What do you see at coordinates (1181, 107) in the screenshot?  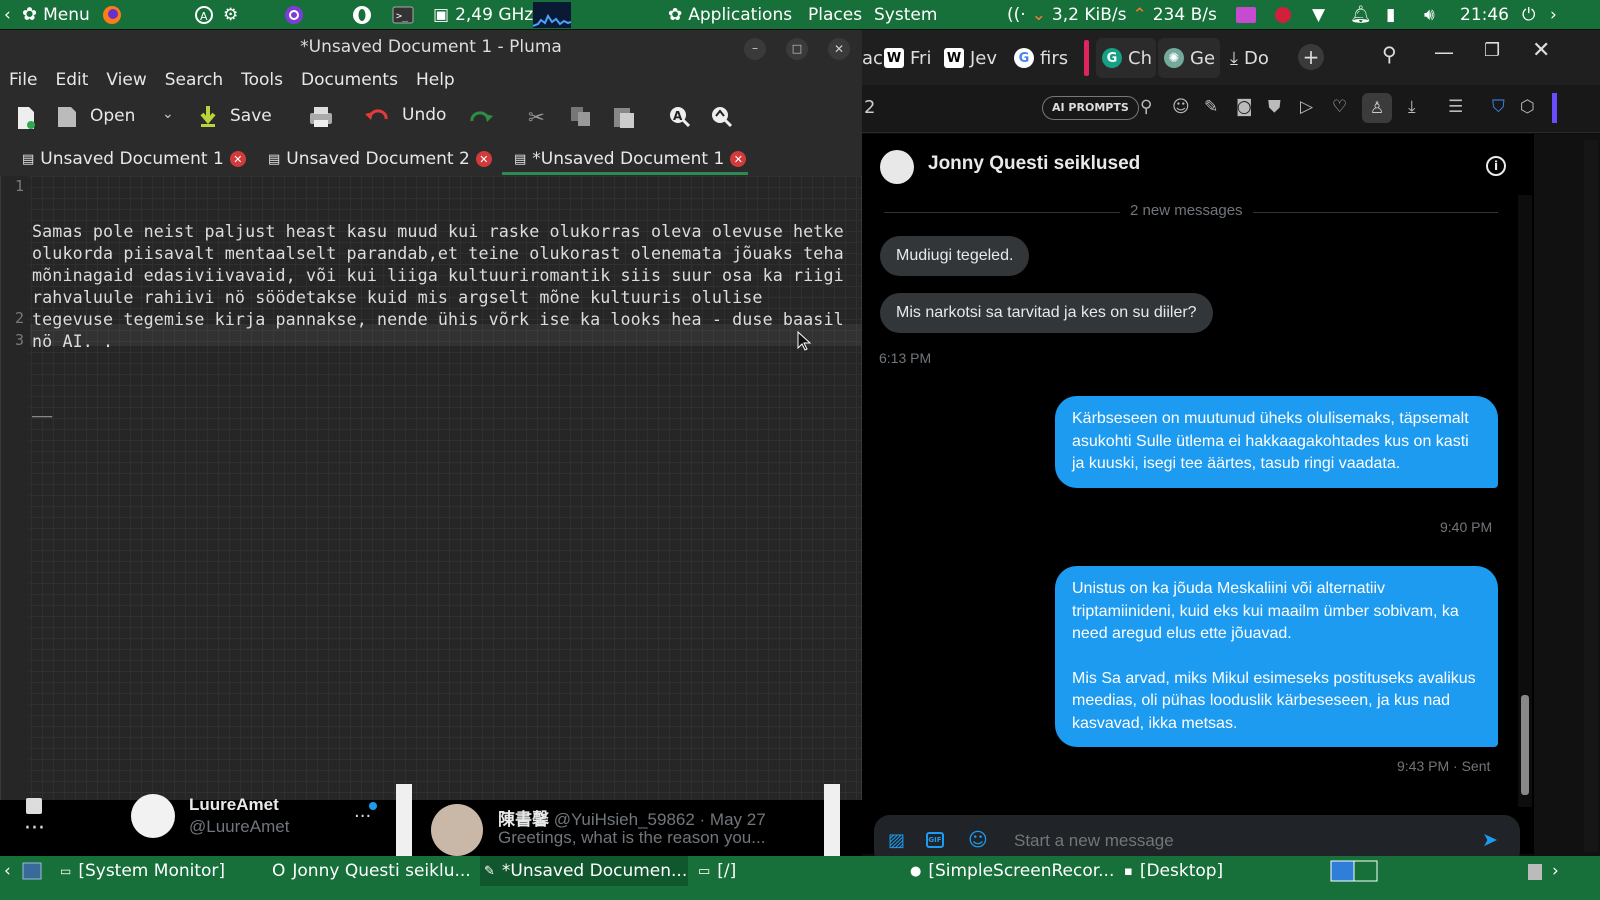 I see `emoji-icon: ☺` at bounding box center [1181, 107].